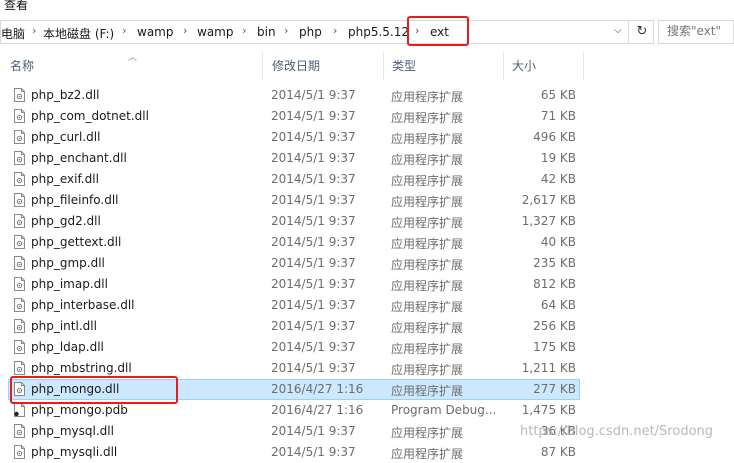  I want to click on breadcrumb-php: php, so click(310, 32).